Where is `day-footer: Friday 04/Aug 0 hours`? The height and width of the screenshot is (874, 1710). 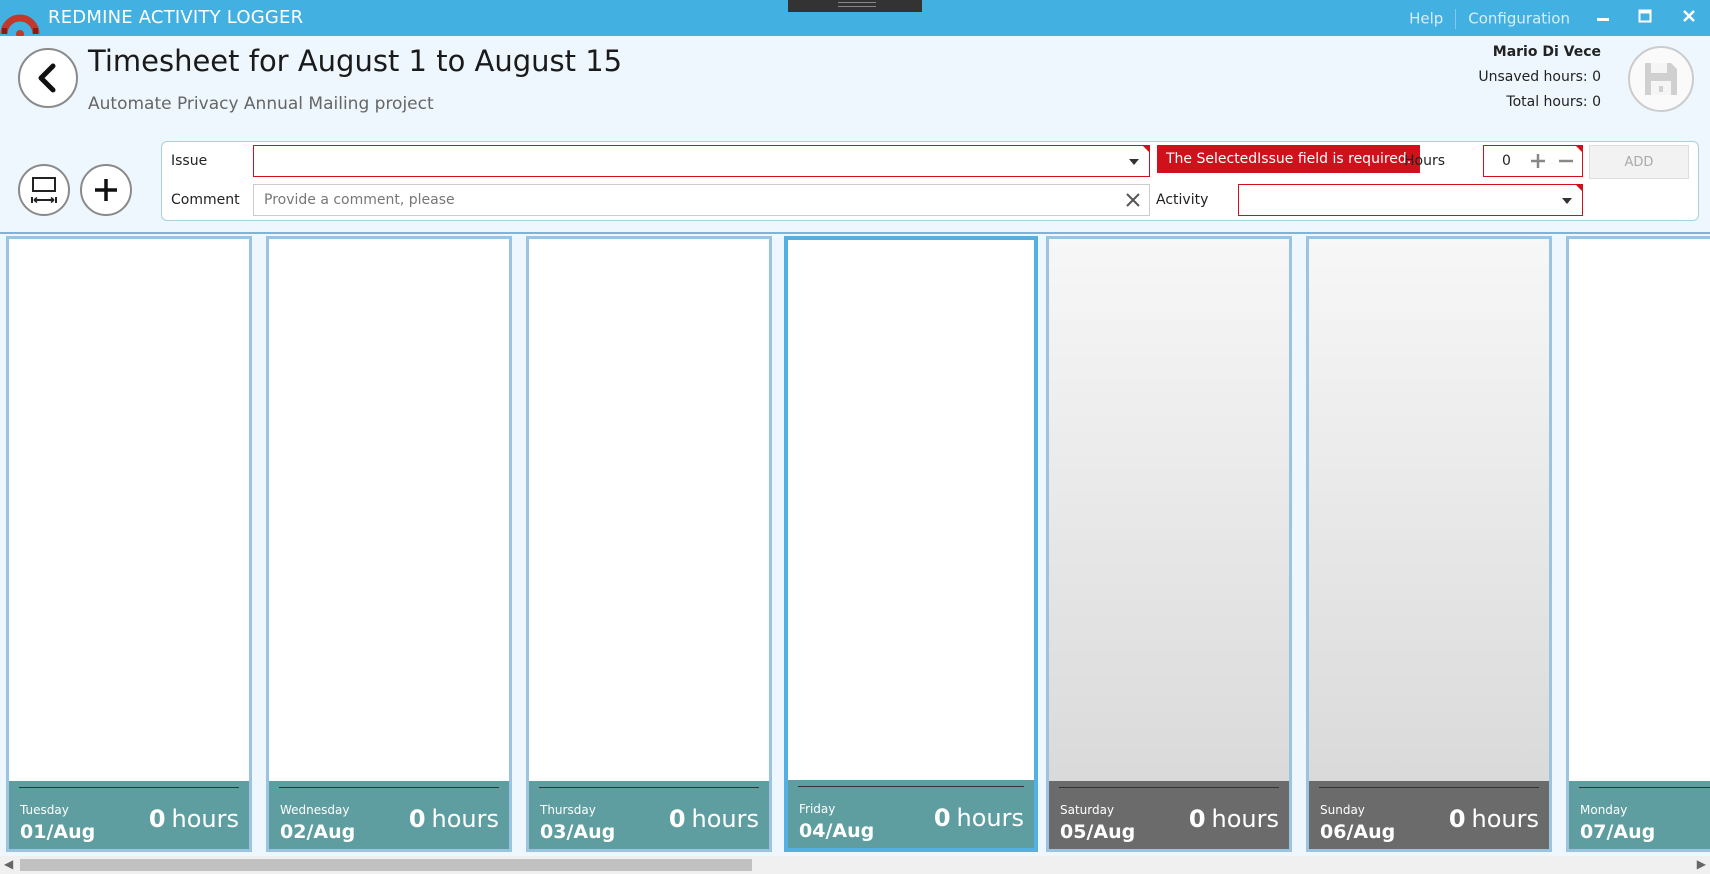
day-footer: Friday 04/Aug 0 hours is located at coordinates (911, 814).